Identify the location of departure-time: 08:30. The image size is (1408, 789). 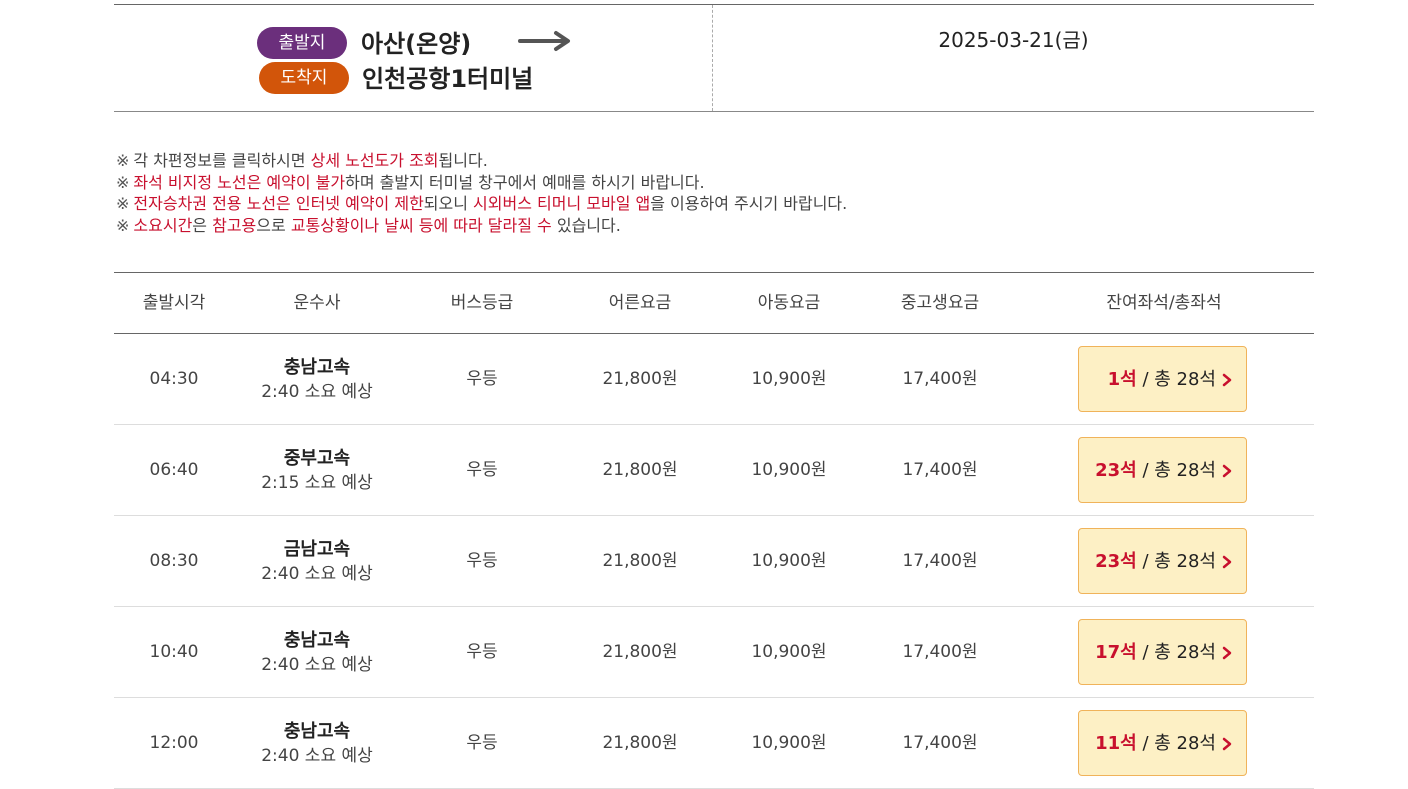
(174, 561).